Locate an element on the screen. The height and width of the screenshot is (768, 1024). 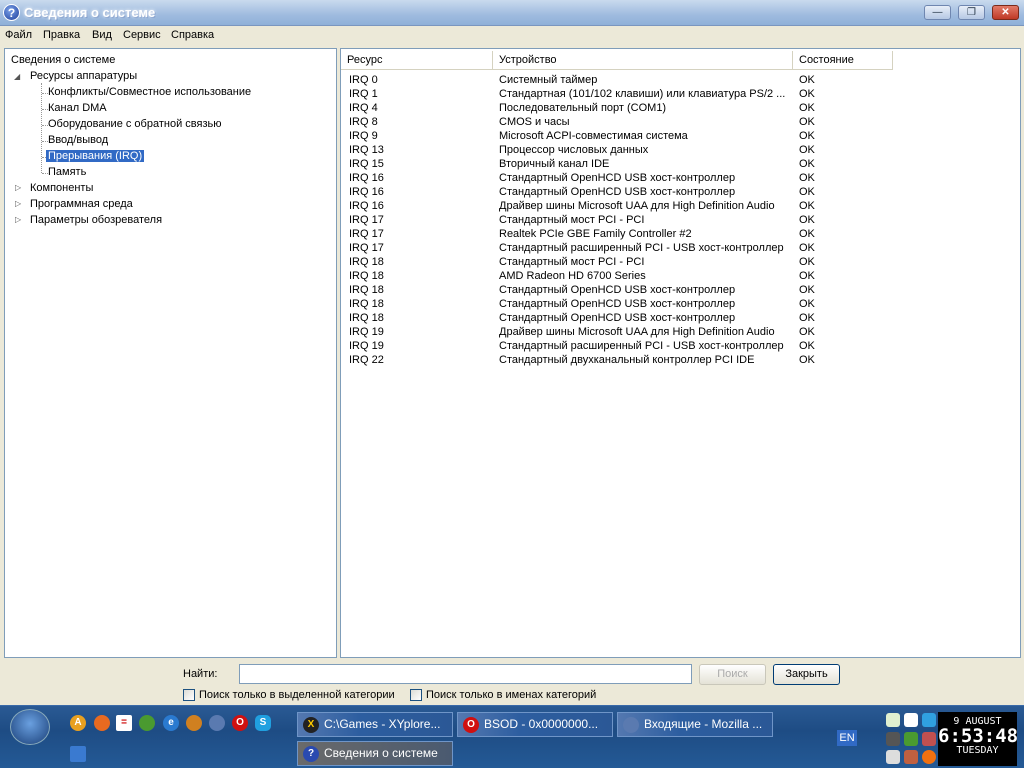
table-row: IRQ 4 Последовательный порт (COM1) OK is located at coordinates (641, 108).